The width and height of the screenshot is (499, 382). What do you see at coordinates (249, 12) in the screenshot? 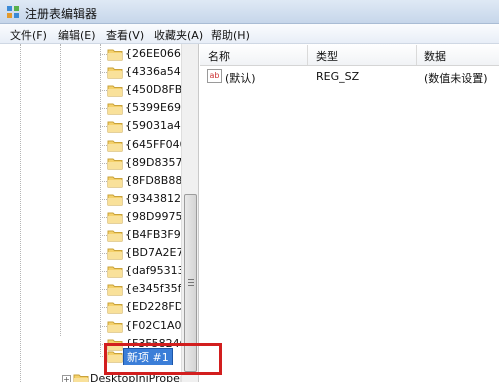
I see `title-bar: 注册表编辑器` at bounding box center [249, 12].